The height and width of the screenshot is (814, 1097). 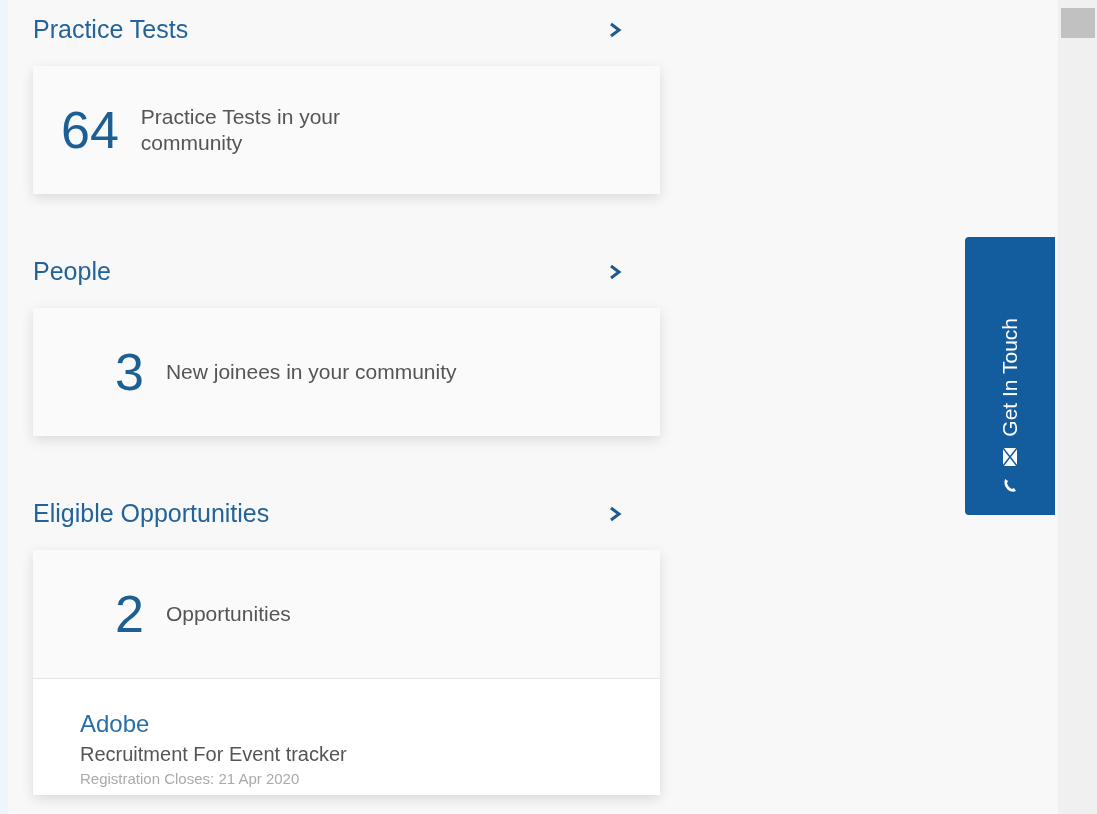 What do you see at coordinates (1010, 457) in the screenshot?
I see `mail-icon` at bounding box center [1010, 457].